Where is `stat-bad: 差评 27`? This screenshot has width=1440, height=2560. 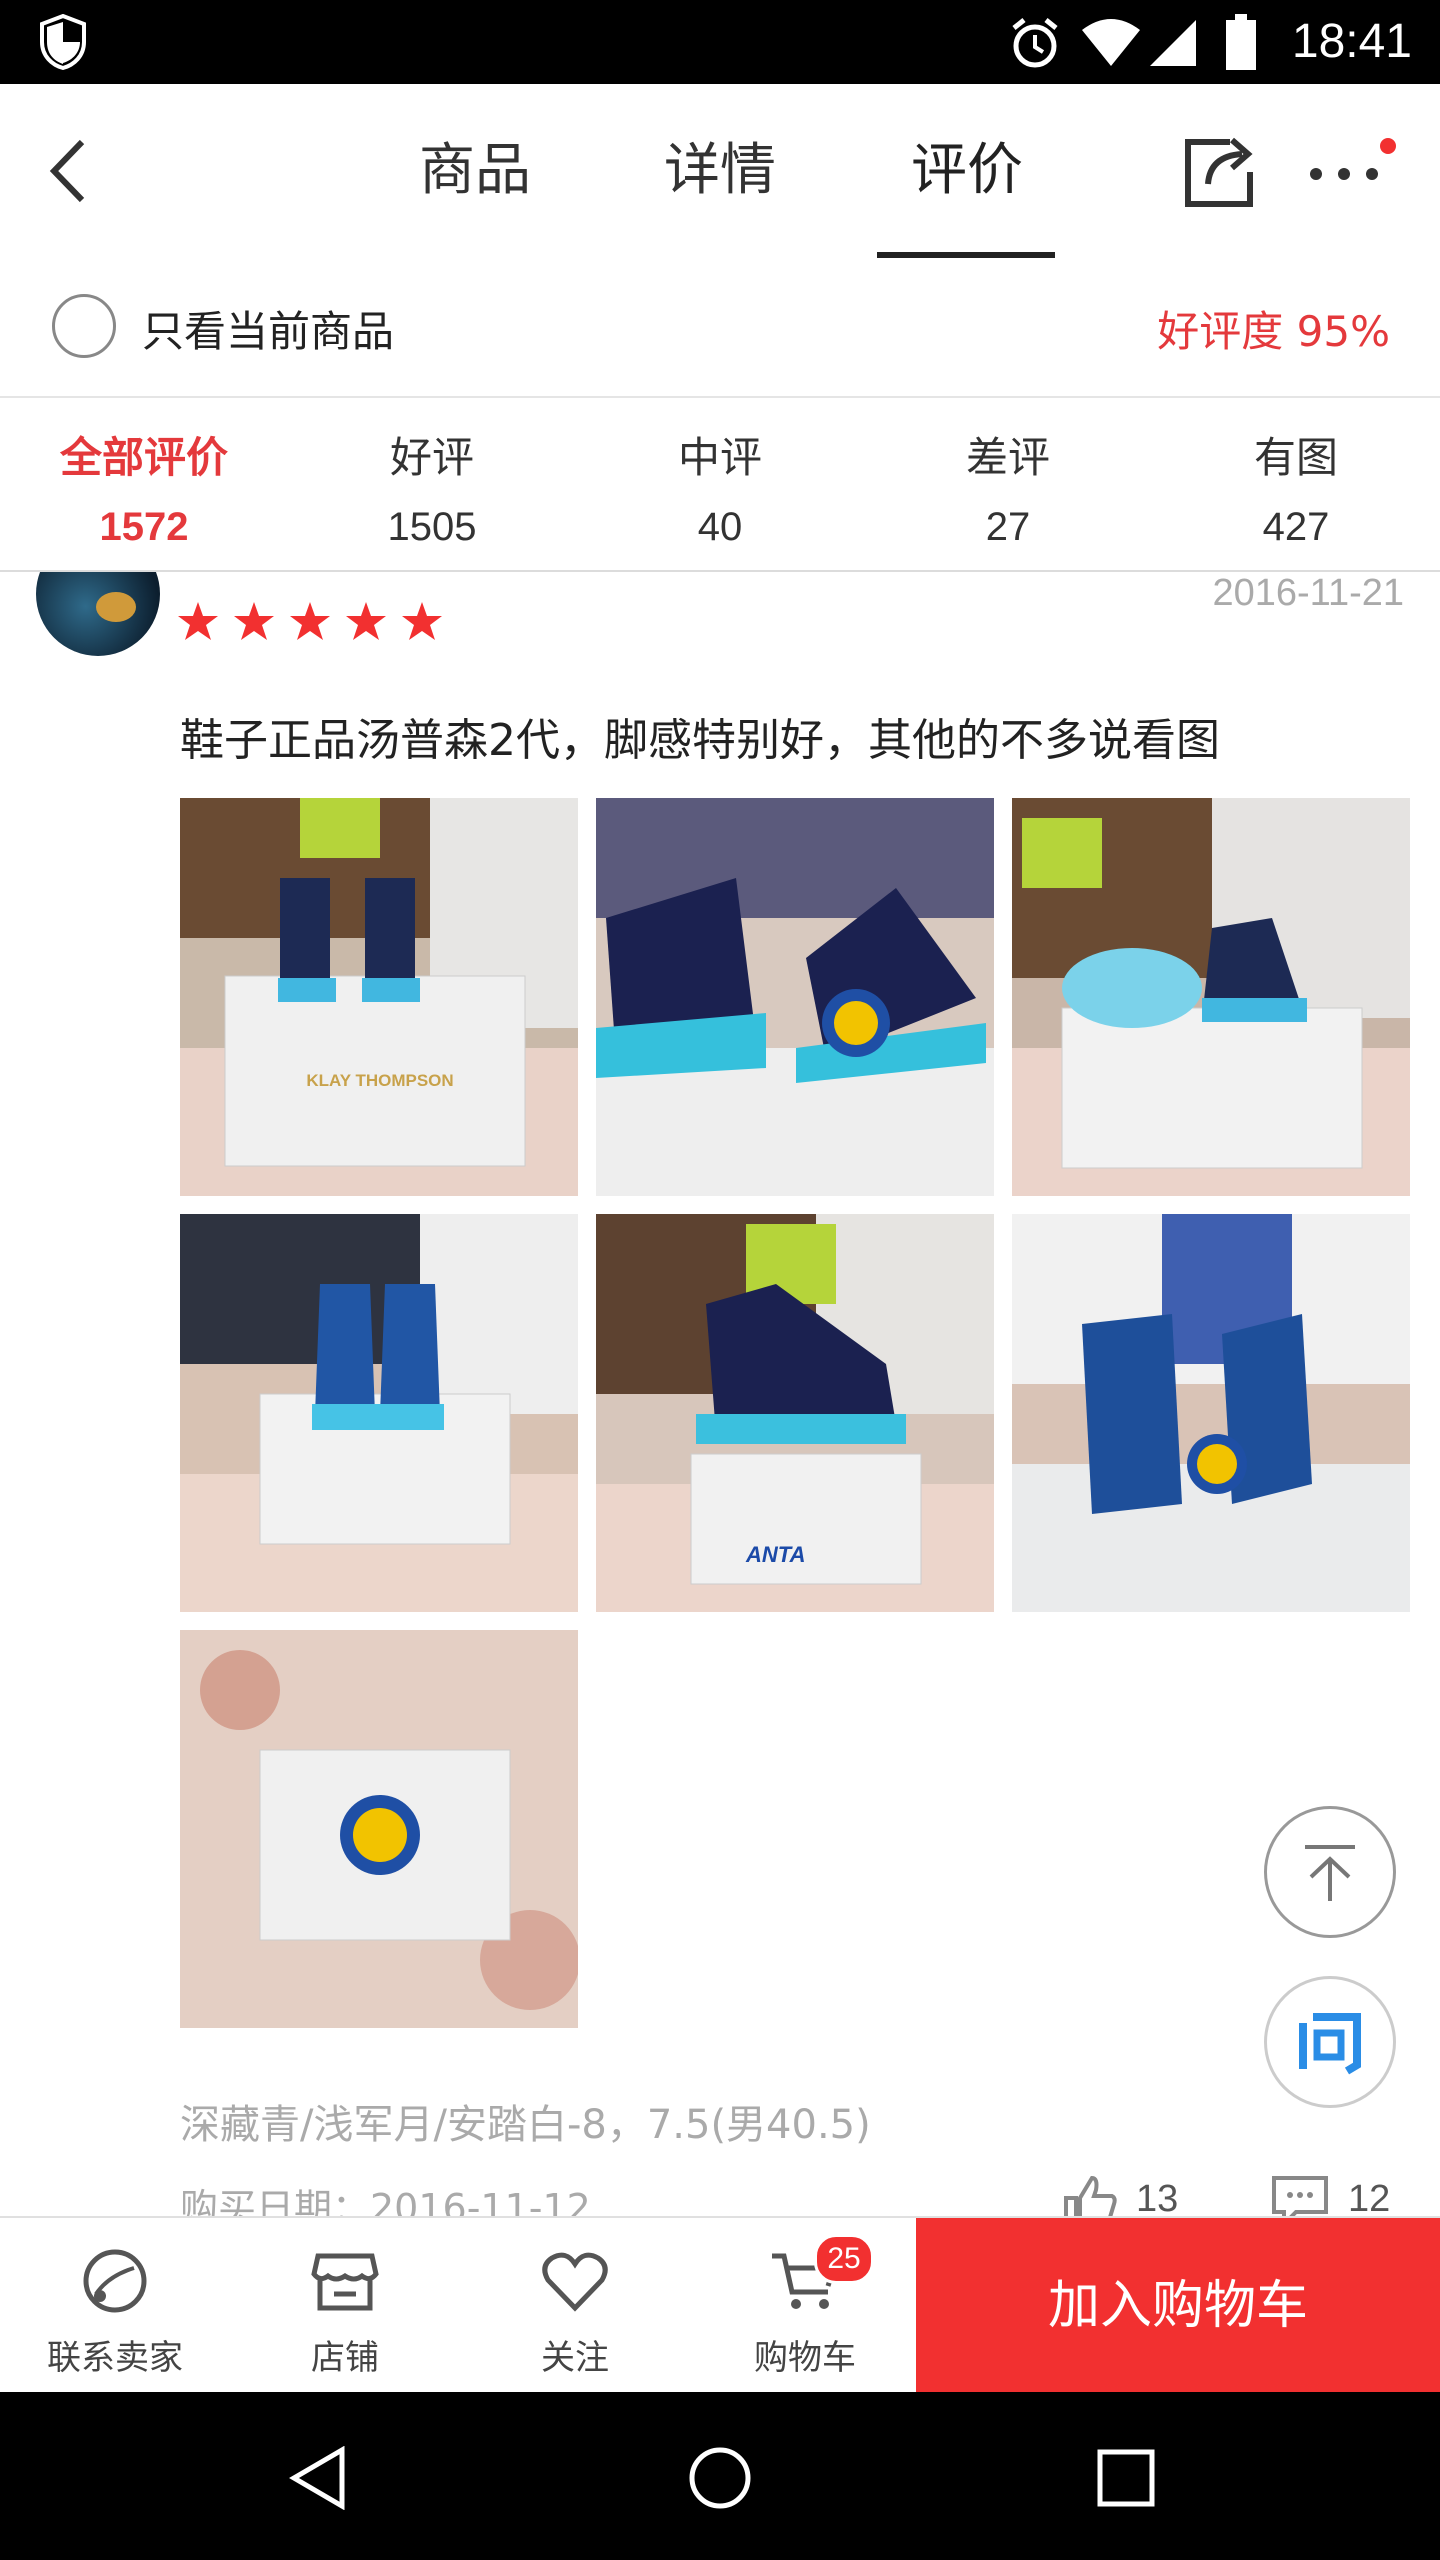
stat-bad: 差评 27 is located at coordinates (1008, 474).